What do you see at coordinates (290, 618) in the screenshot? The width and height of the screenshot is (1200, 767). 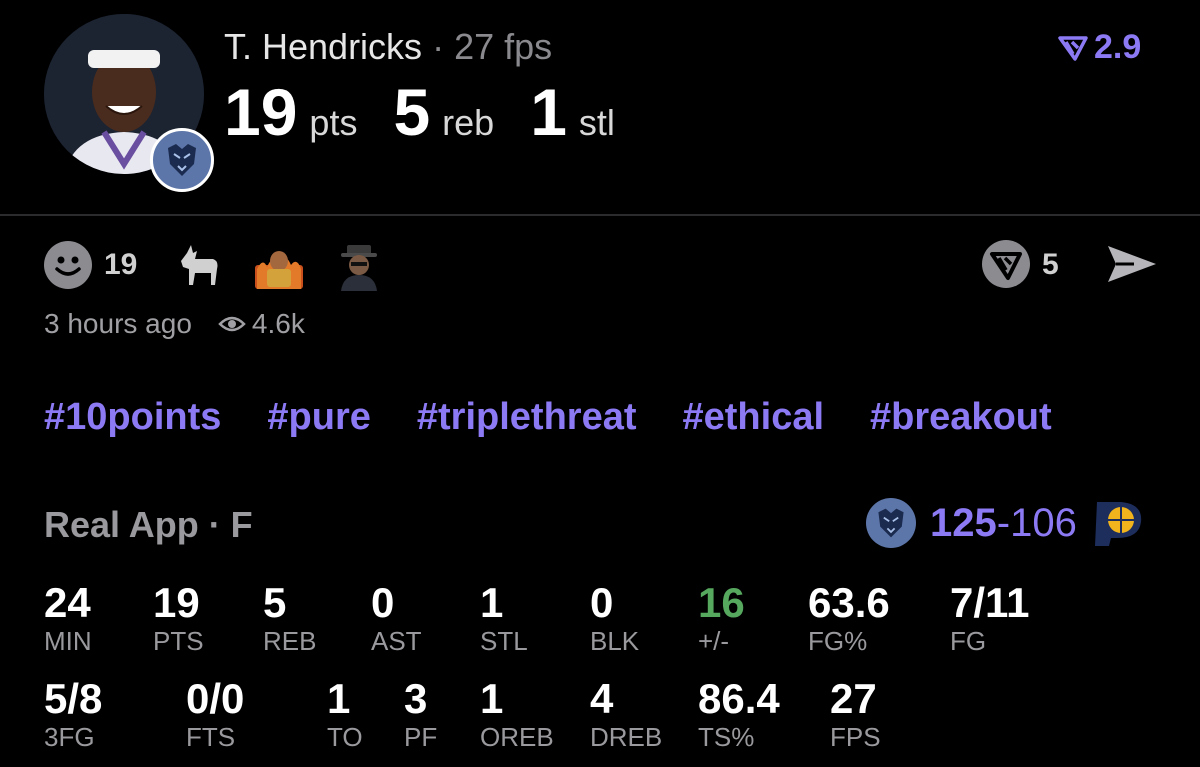 I see `box-reb: 5 REB` at bounding box center [290, 618].